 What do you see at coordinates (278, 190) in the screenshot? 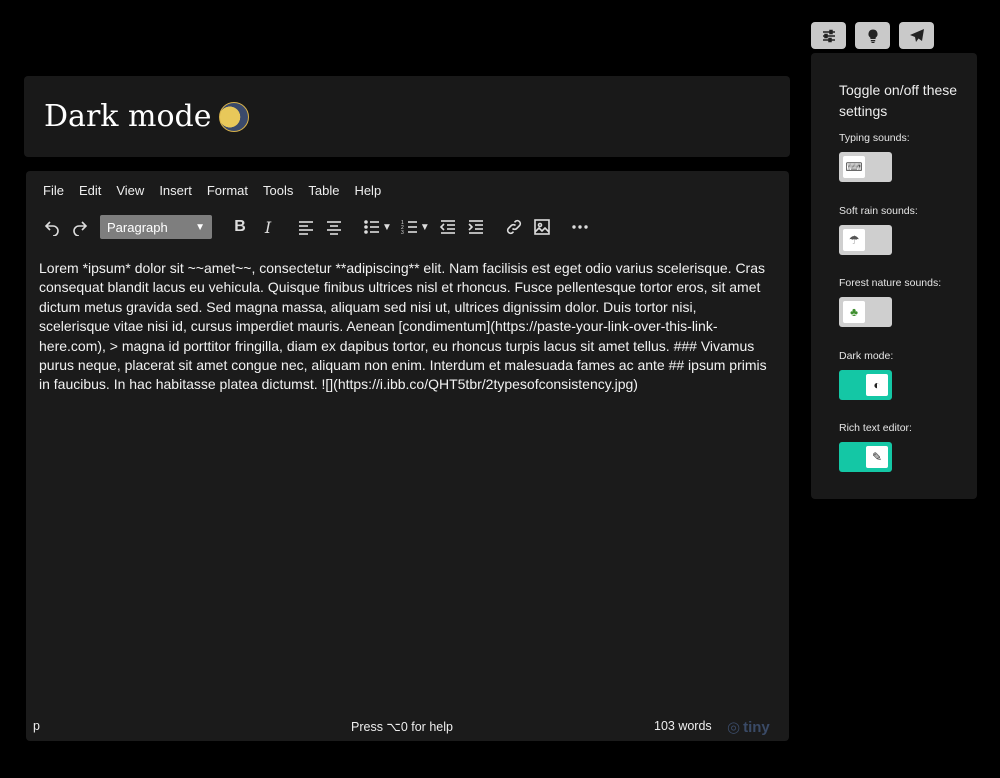
I see `menu-tools: Tools` at bounding box center [278, 190].